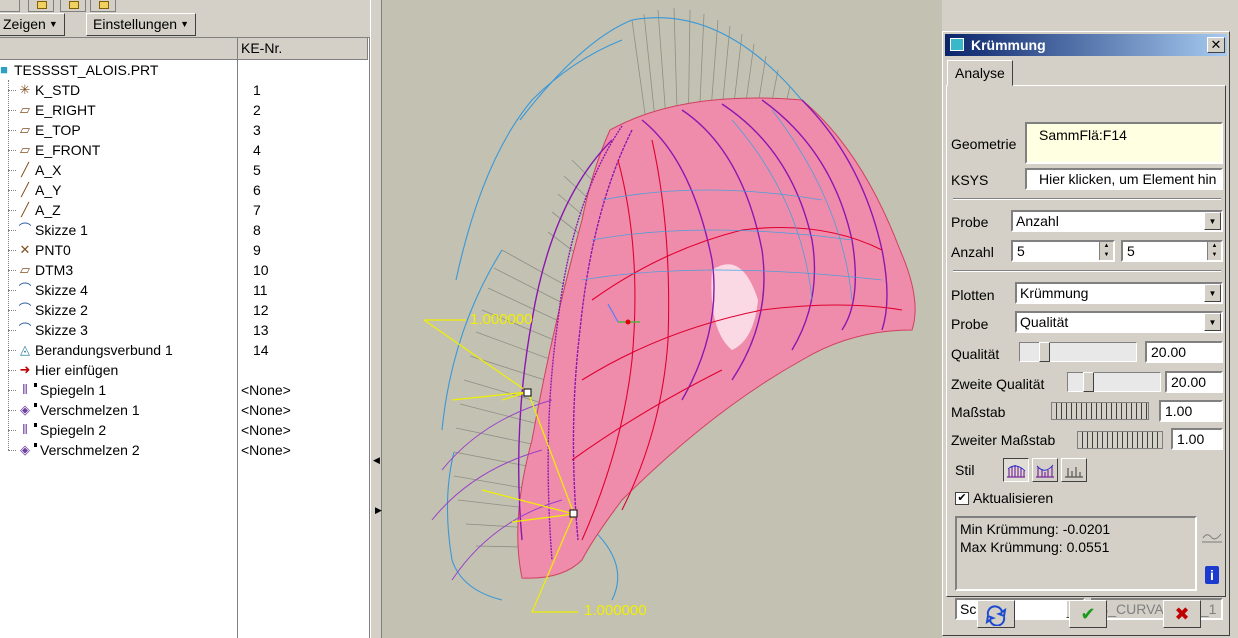 This screenshot has height=638, width=1238. I want to click on ok-button: ✔, so click(1088, 614).